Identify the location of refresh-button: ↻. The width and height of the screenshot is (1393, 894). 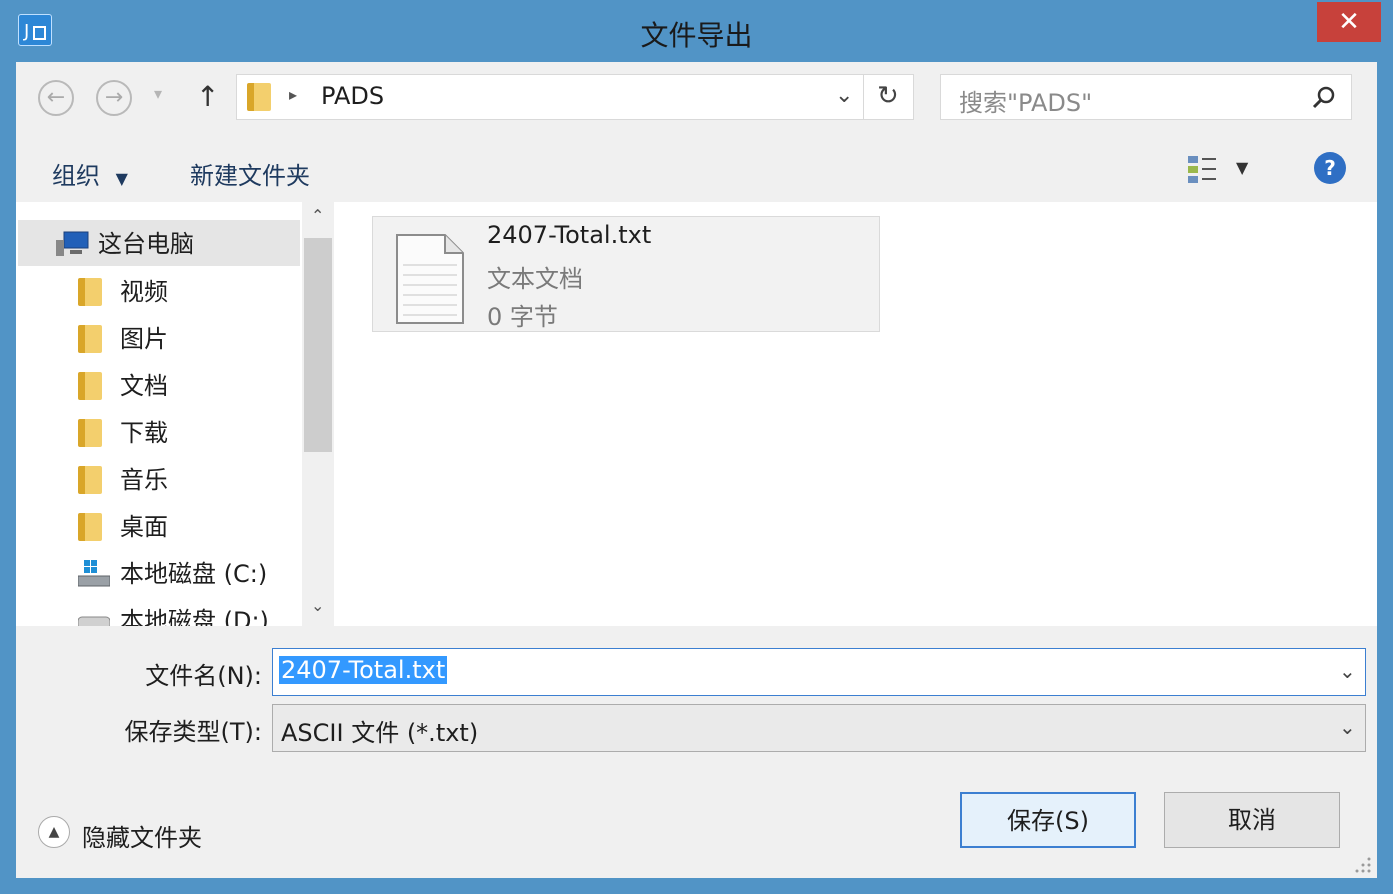
(888, 96).